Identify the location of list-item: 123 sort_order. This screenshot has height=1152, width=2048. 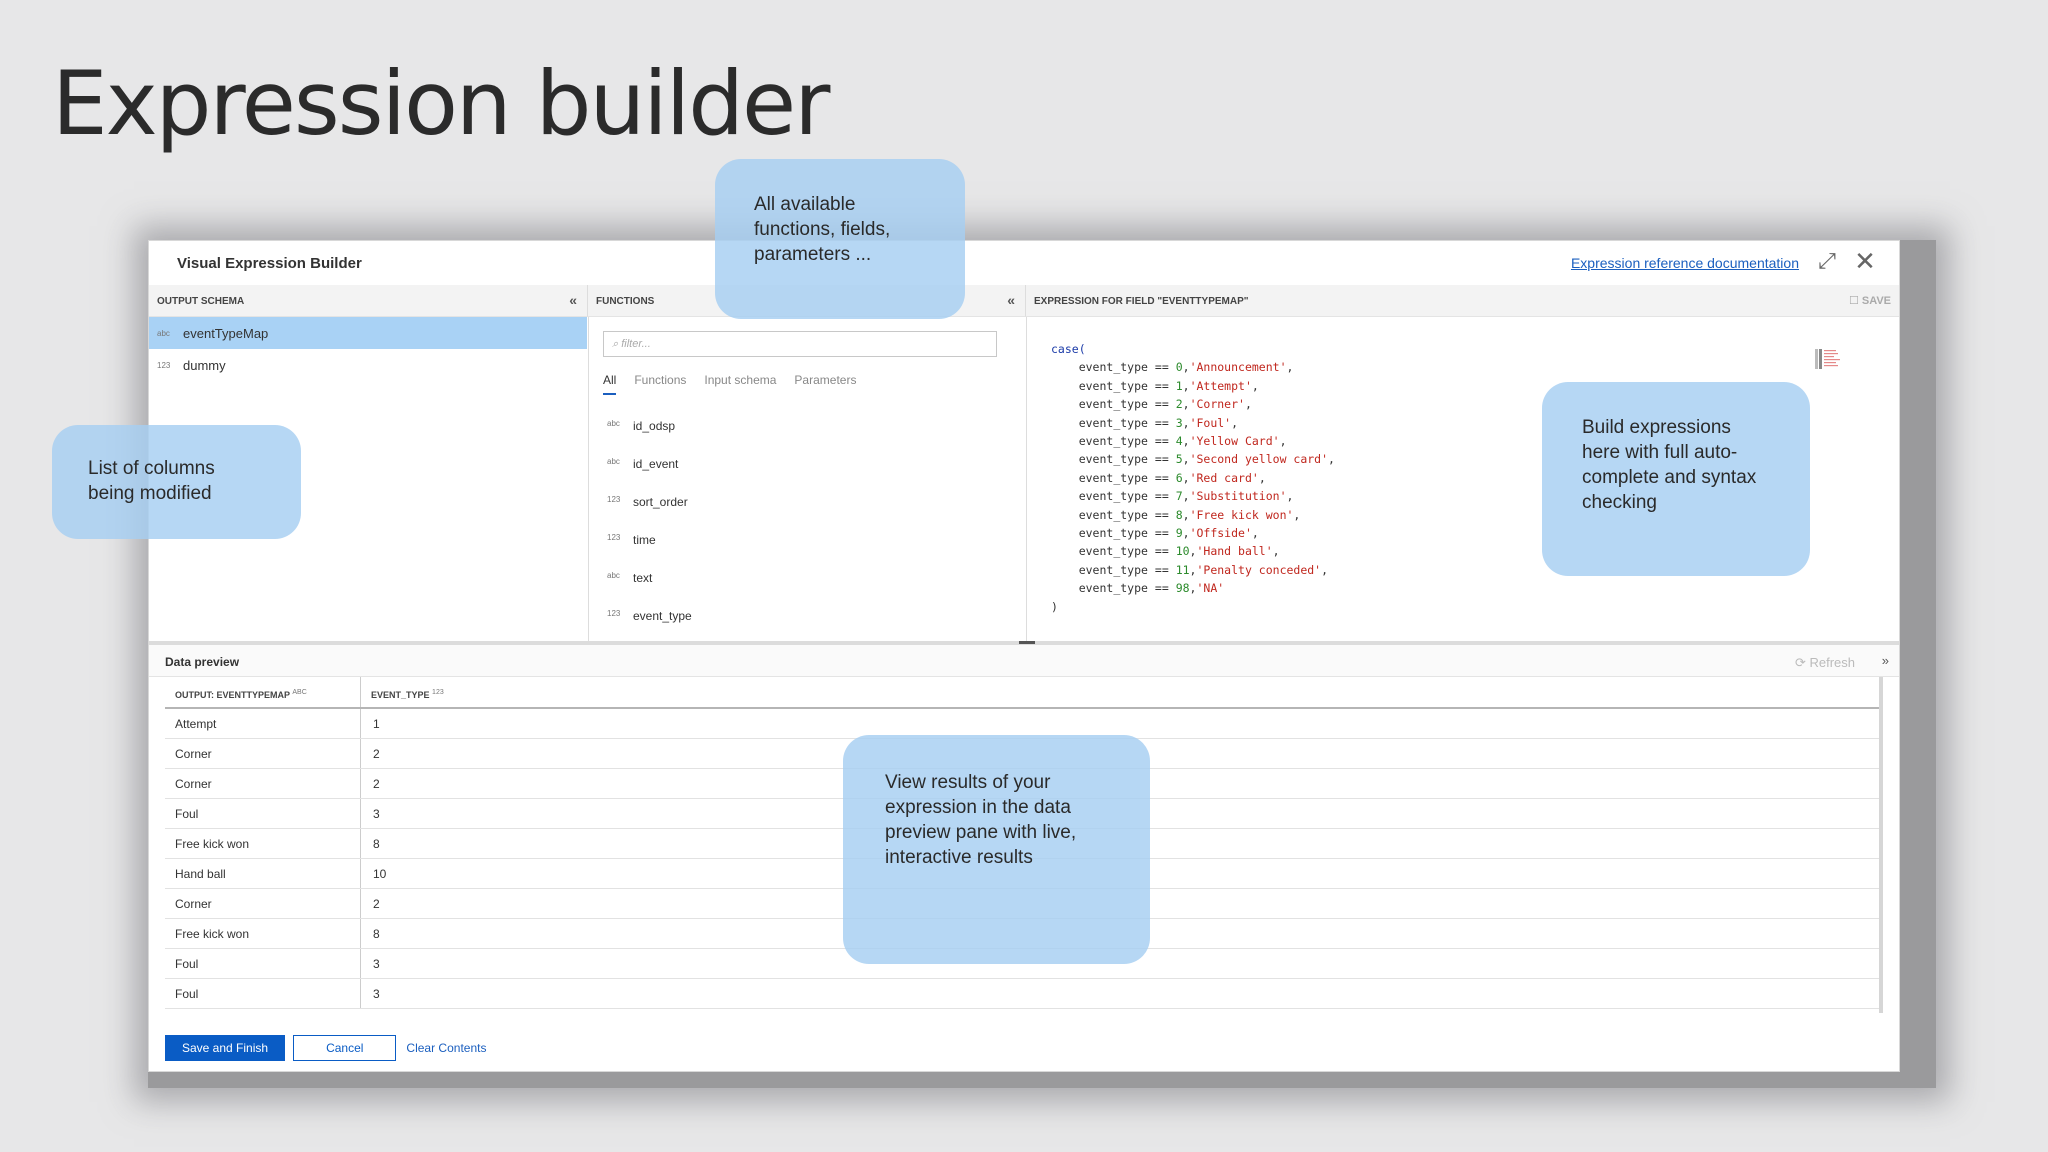
(649, 514).